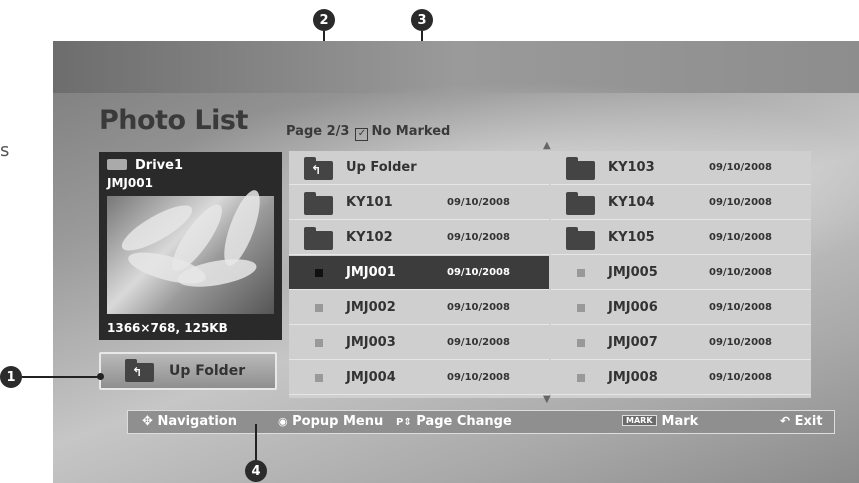 The image size is (859, 483). What do you see at coordinates (11, 377) in the screenshot?
I see `callout-1: 1` at bounding box center [11, 377].